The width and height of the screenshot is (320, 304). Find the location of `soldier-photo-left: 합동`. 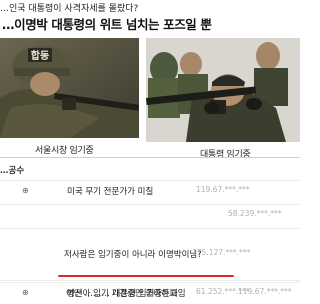

soldier-photo-left: 합동 is located at coordinates (69, 88).